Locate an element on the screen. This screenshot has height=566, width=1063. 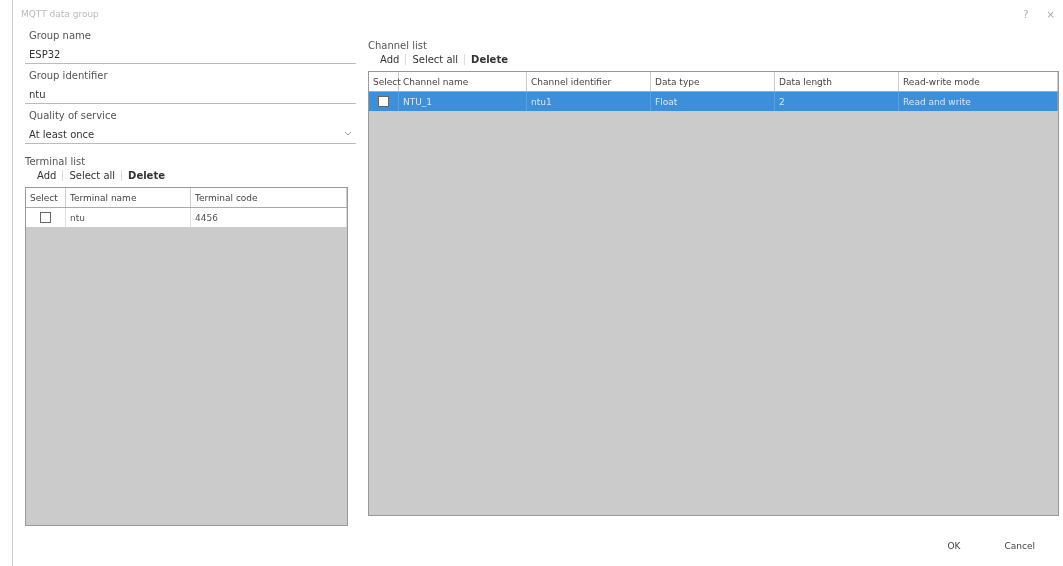
dialog-button: OK is located at coordinates (954, 546).